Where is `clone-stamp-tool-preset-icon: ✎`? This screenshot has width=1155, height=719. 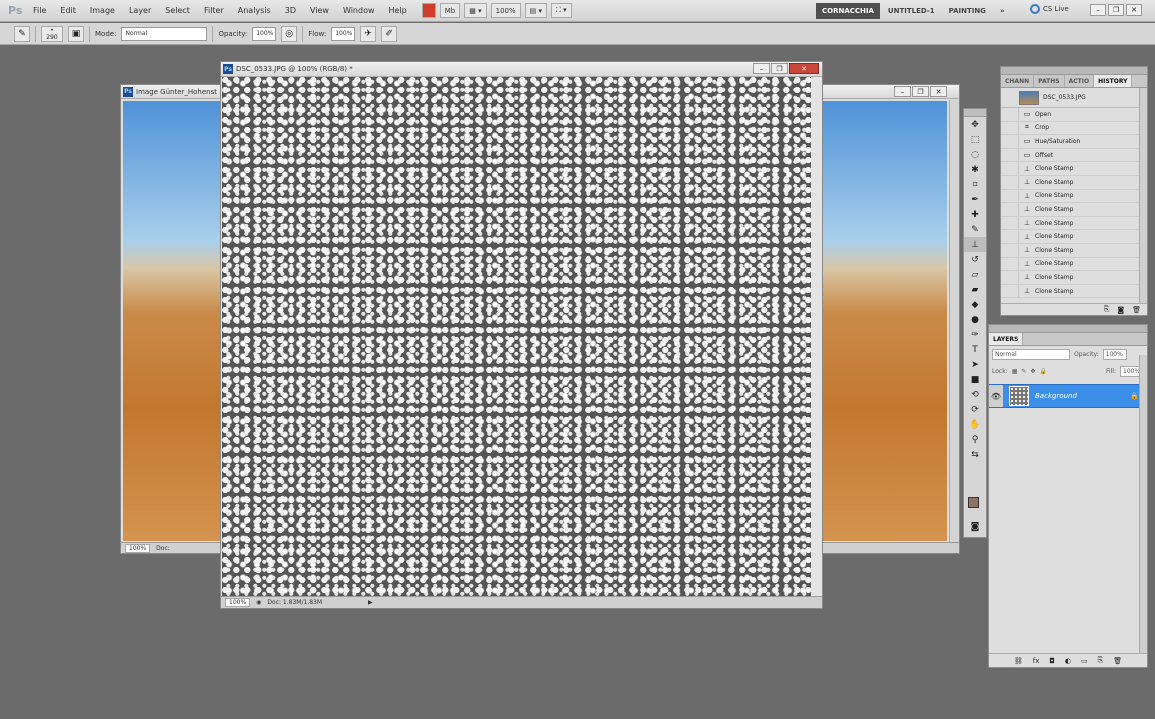 clone-stamp-tool-preset-icon: ✎ is located at coordinates (22, 33).